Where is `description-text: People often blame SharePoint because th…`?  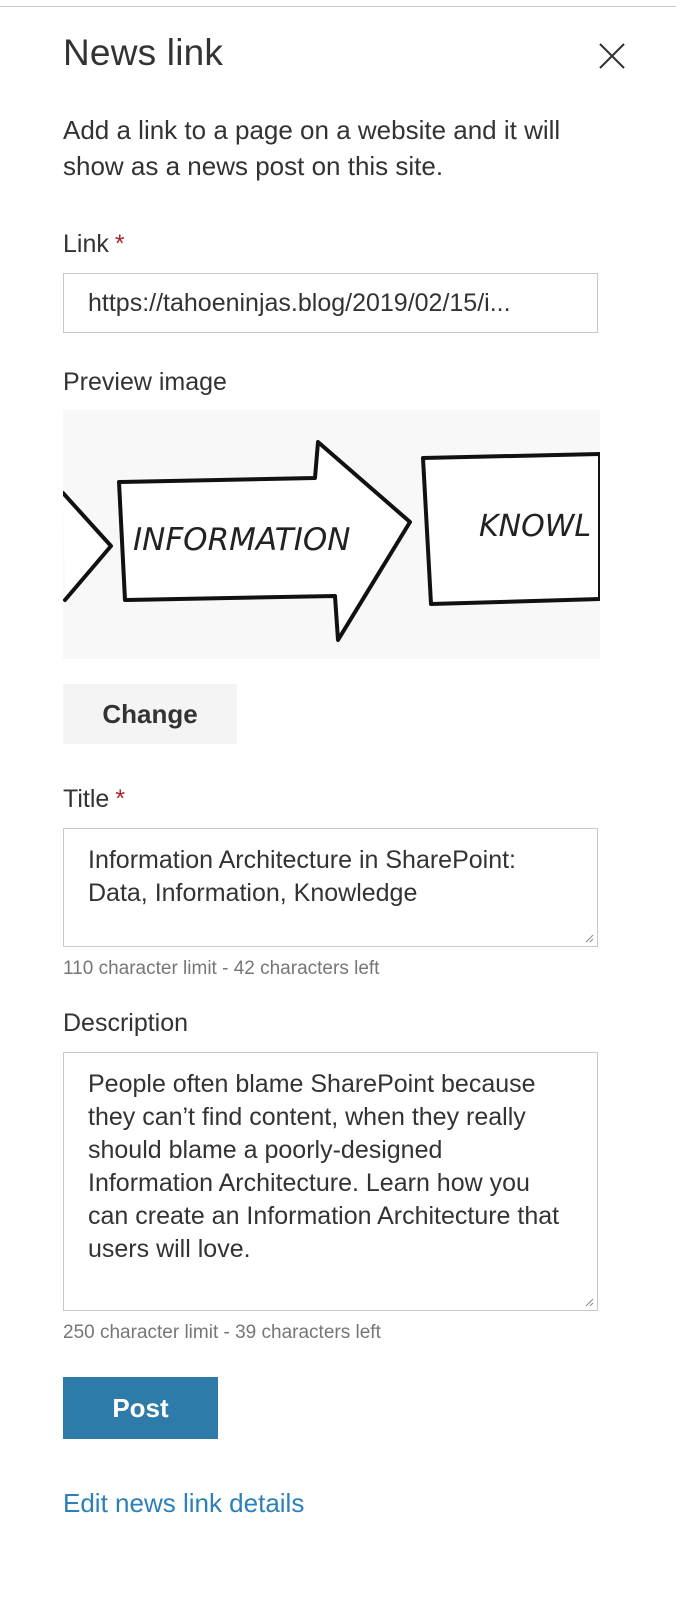 description-text: People often blame SharePoint because th… is located at coordinates (324, 1166).